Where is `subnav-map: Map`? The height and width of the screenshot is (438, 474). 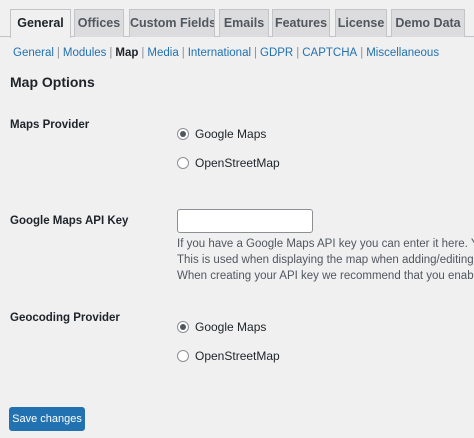 subnav-map: Map is located at coordinates (127, 53).